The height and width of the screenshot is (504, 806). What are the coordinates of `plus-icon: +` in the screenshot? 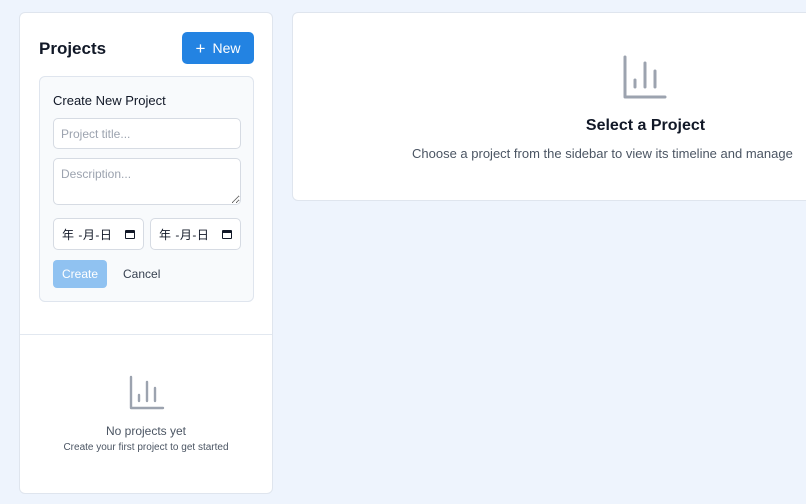 It's located at (200, 48).